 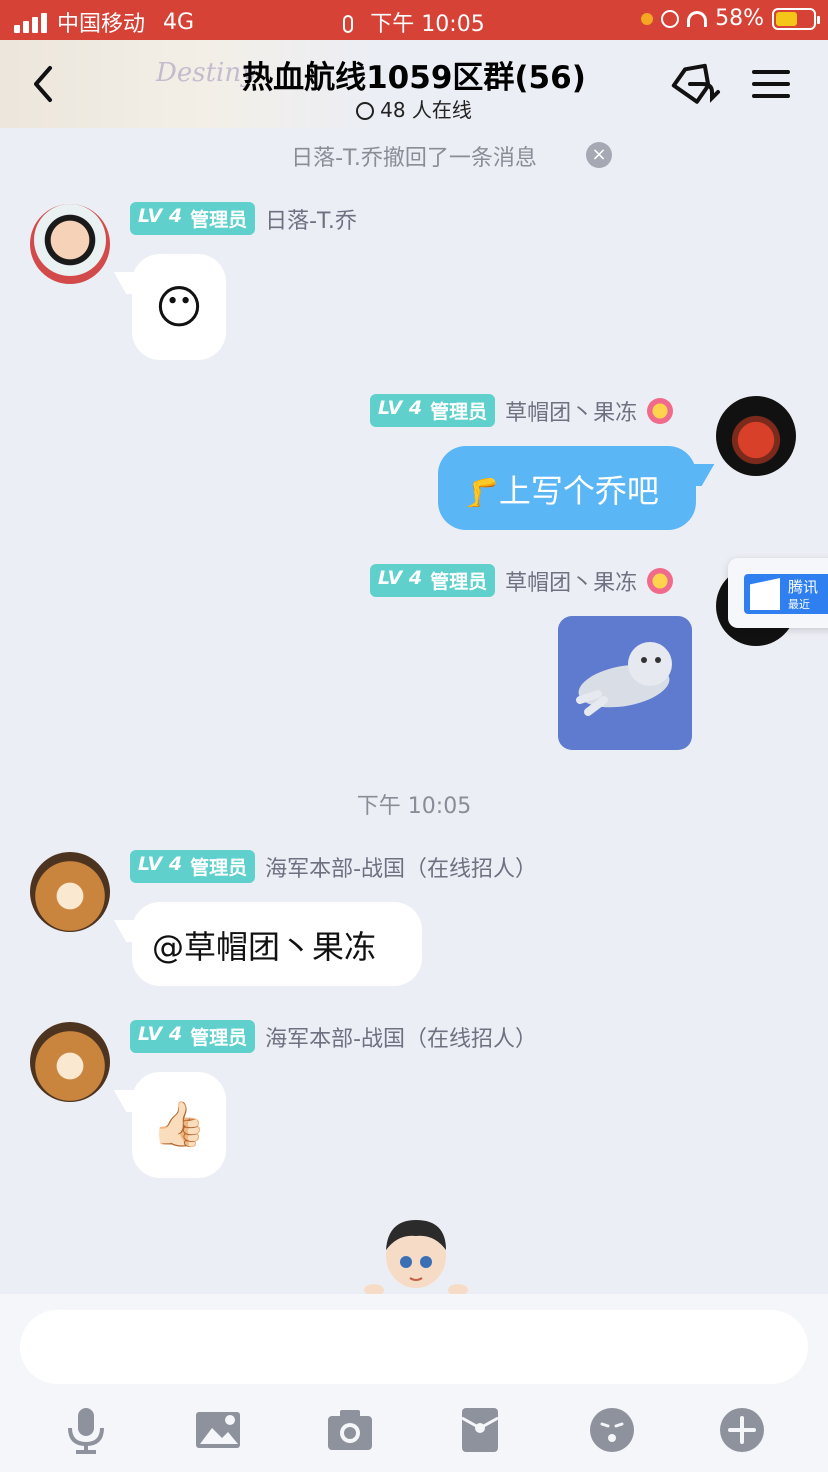 I want to click on battery-icon, so click(x=796, y=18).